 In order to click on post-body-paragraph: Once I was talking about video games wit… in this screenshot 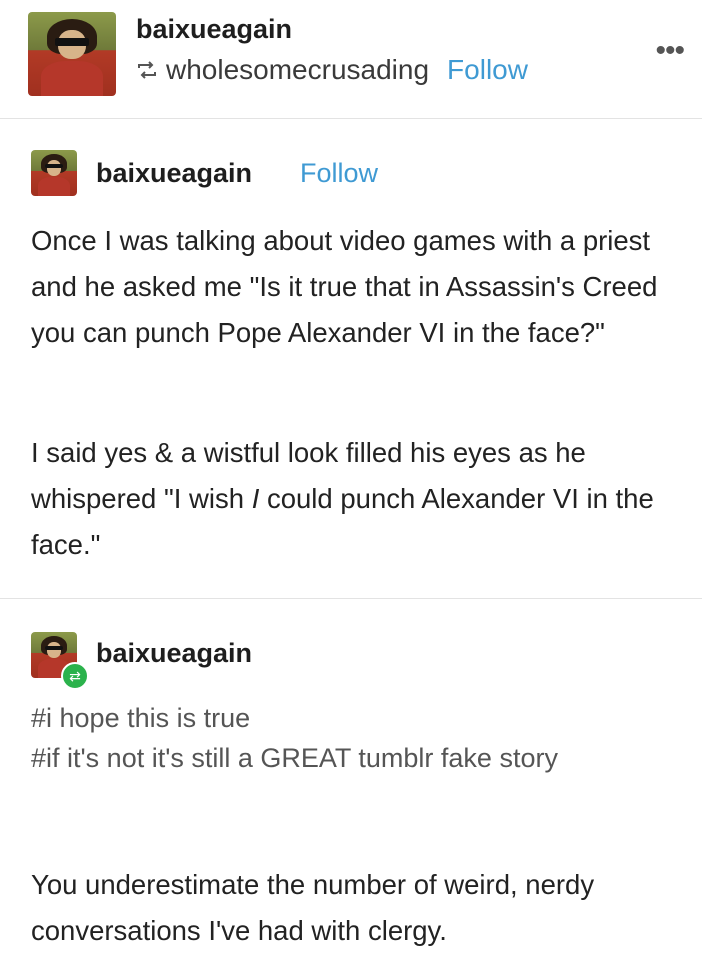, I will do `click(344, 286)`.